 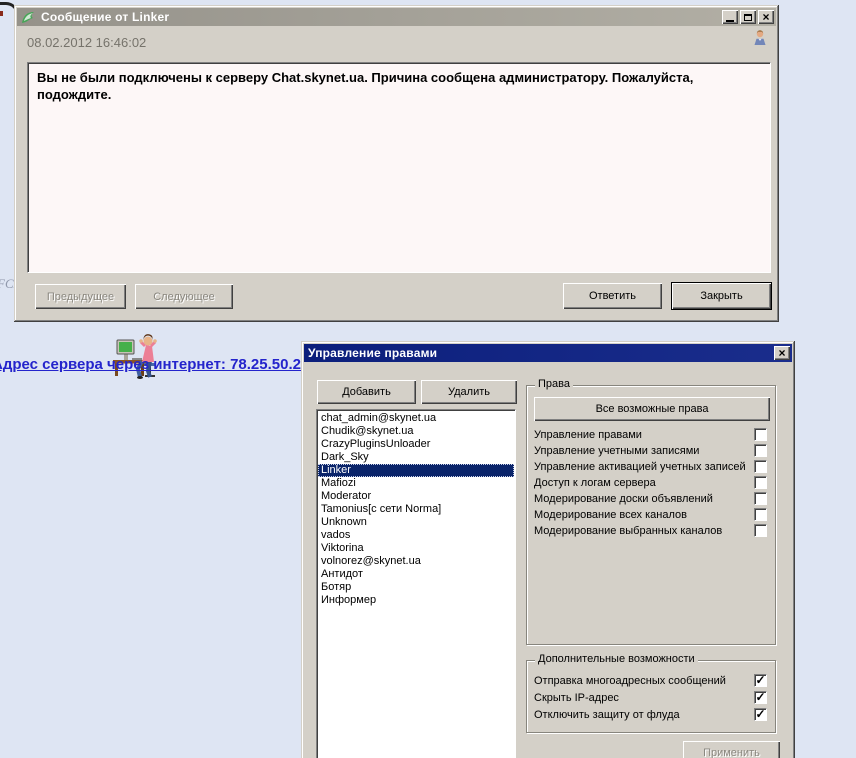 What do you see at coordinates (416, 535) in the screenshot?
I see `list-item: vados` at bounding box center [416, 535].